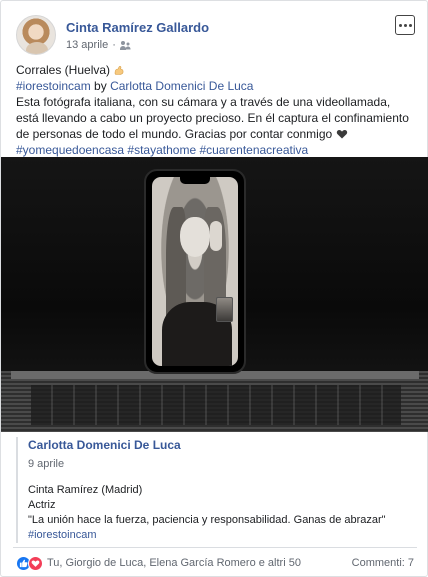 The image size is (428, 577). Describe the element at coordinates (42, 505) in the screenshot. I see `shared-post-line: Actriz` at that location.